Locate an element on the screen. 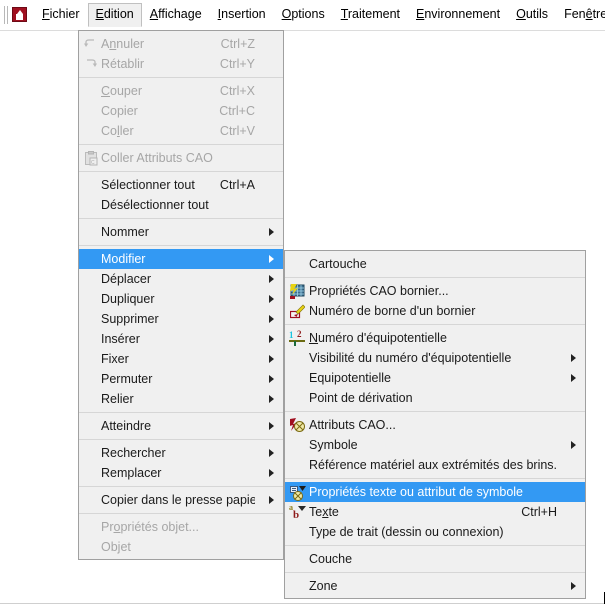 Image resolution: width=605 pixels, height=604 pixels. toolbar-drag-handle is located at coordinates (6, 15).